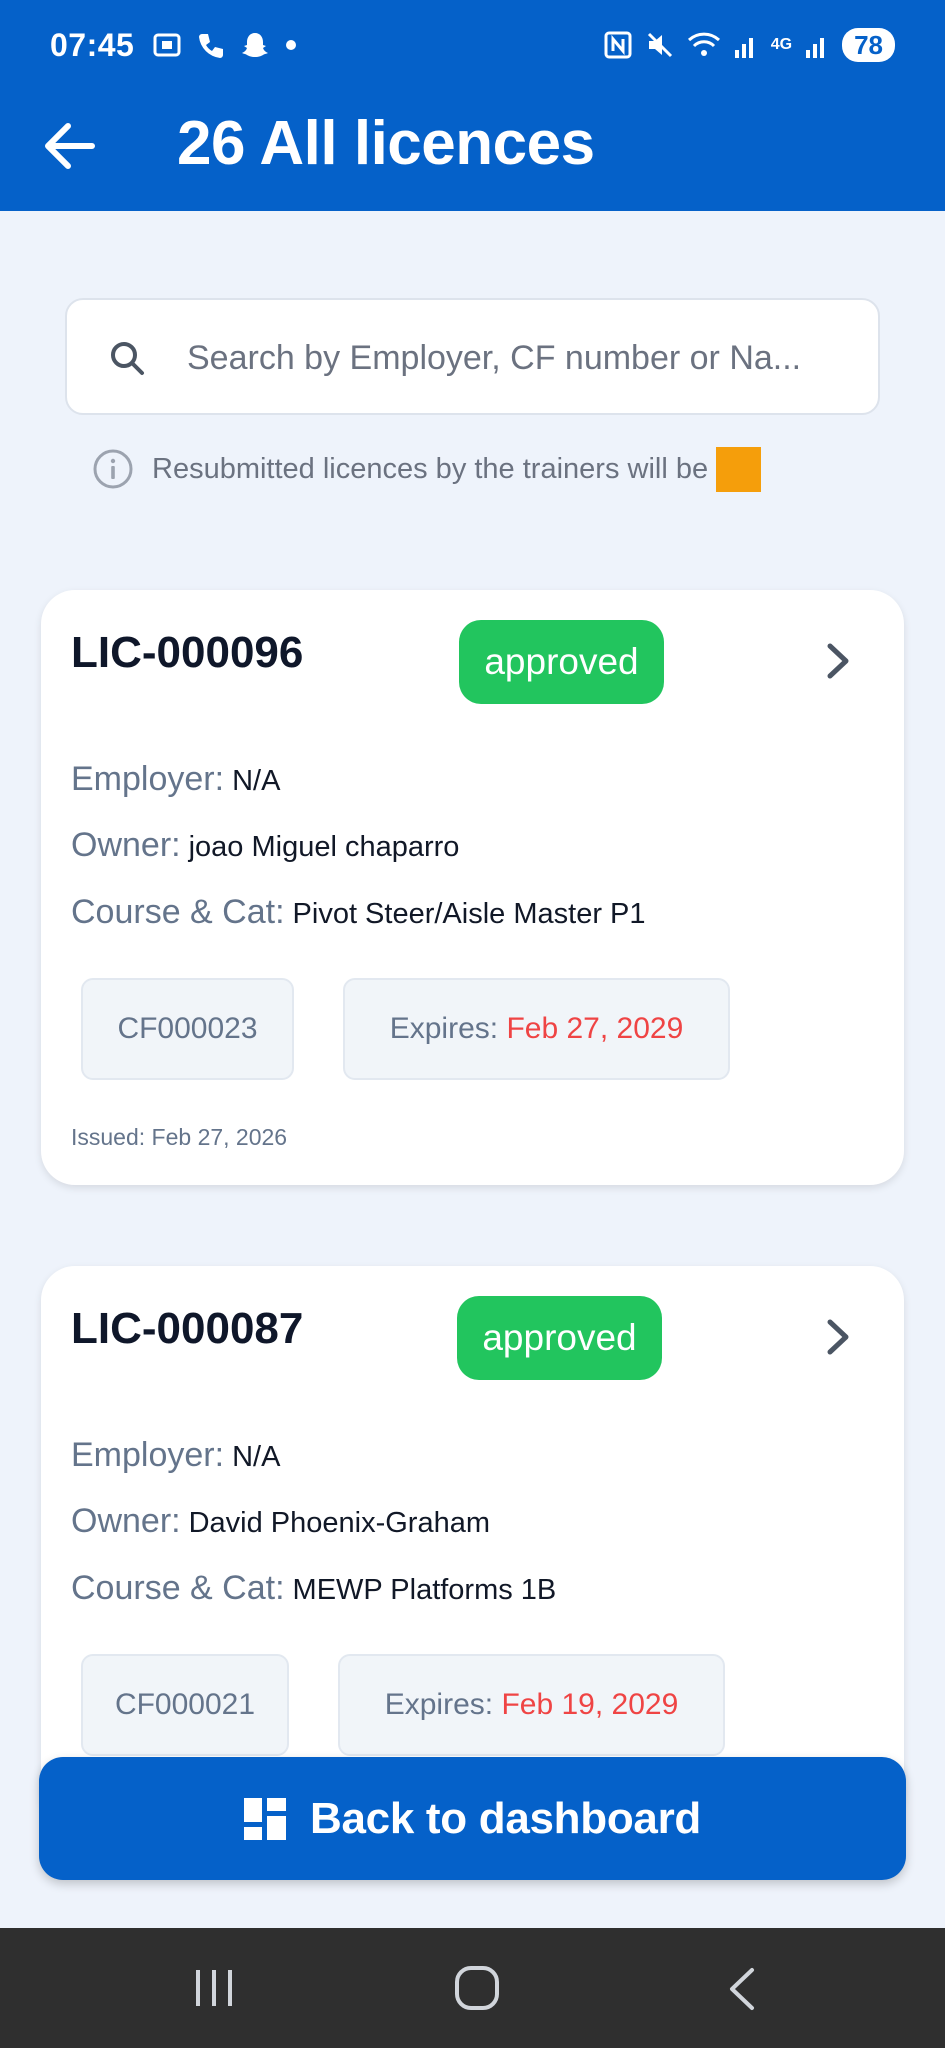 The height and width of the screenshot is (2048, 945). I want to click on dashboard-icon, so click(265, 1818).